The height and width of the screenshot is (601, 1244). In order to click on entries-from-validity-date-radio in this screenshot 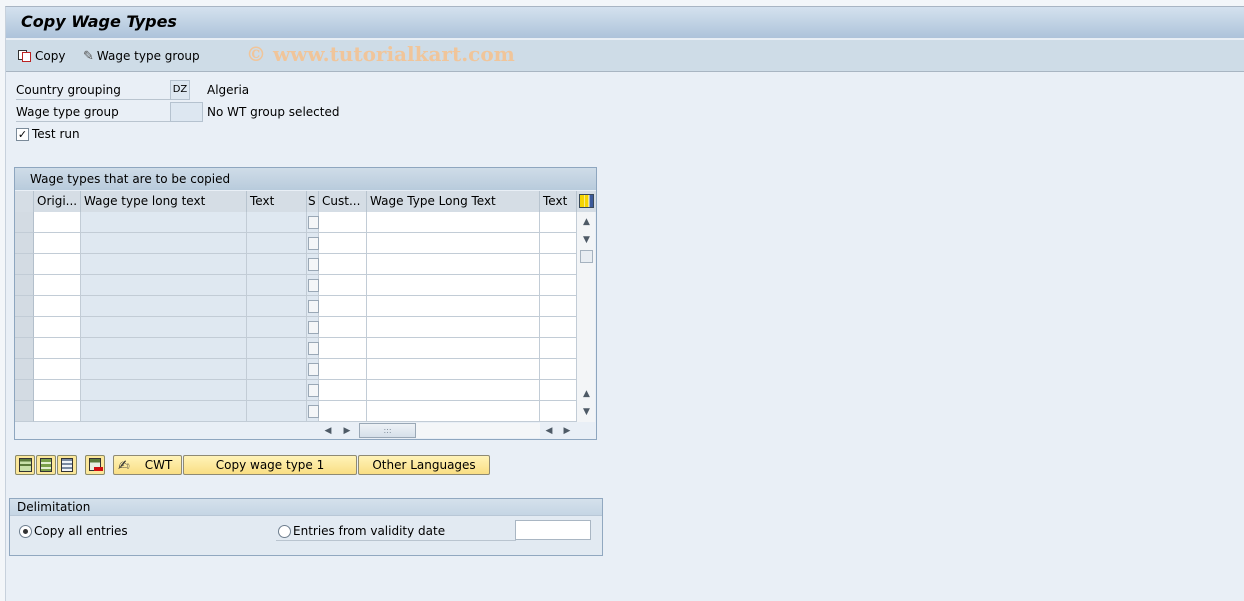, I will do `click(284, 531)`.